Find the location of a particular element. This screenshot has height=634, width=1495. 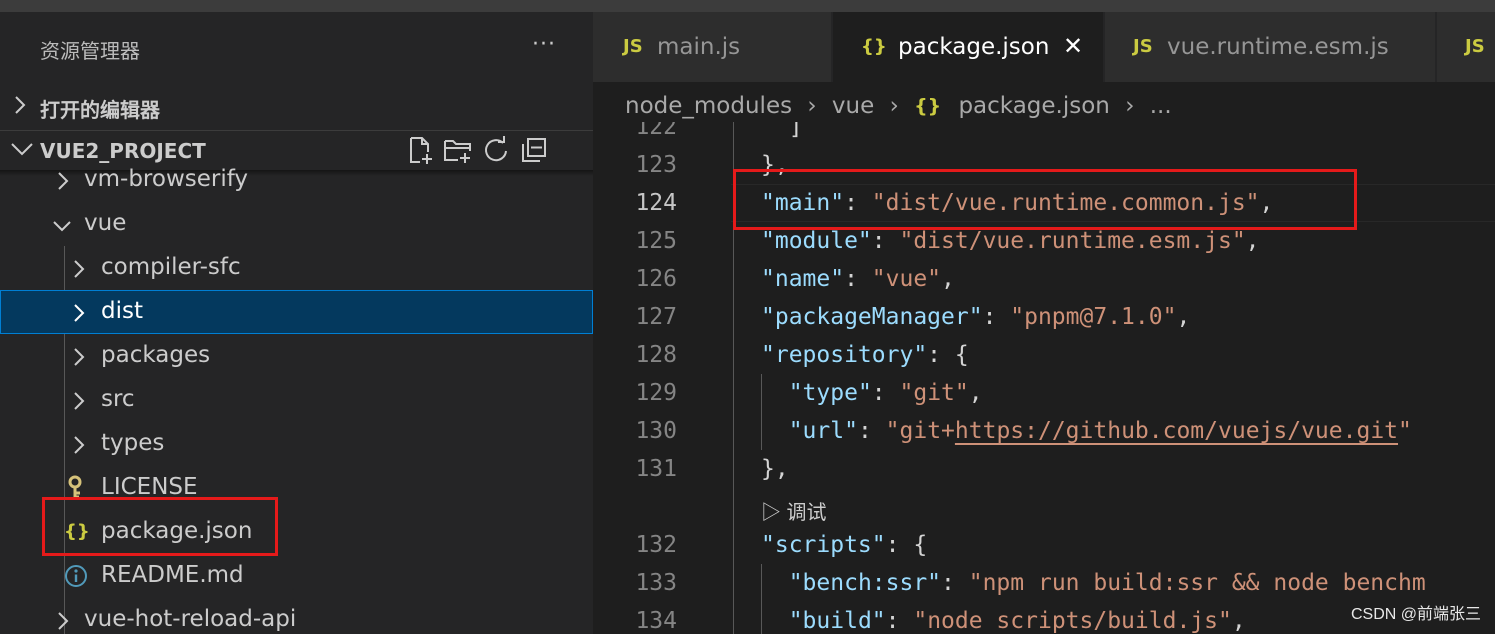

tree-item-label: dist is located at coordinates (122, 311).